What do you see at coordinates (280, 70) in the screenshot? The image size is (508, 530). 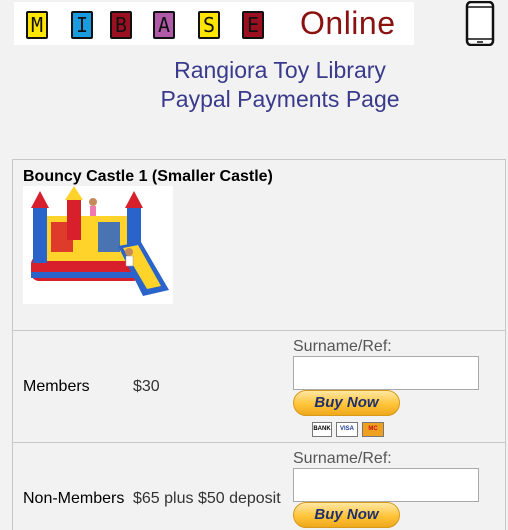 I see `page-title-line1: Rangiora Toy Library` at bounding box center [280, 70].